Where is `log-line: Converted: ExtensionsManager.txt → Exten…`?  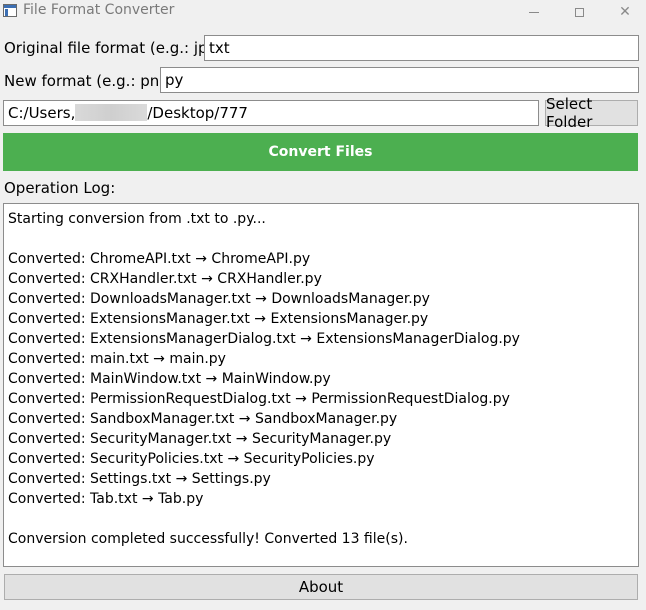 log-line: Converted: ExtensionsManager.txt → Exten… is located at coordinates (218, 319).